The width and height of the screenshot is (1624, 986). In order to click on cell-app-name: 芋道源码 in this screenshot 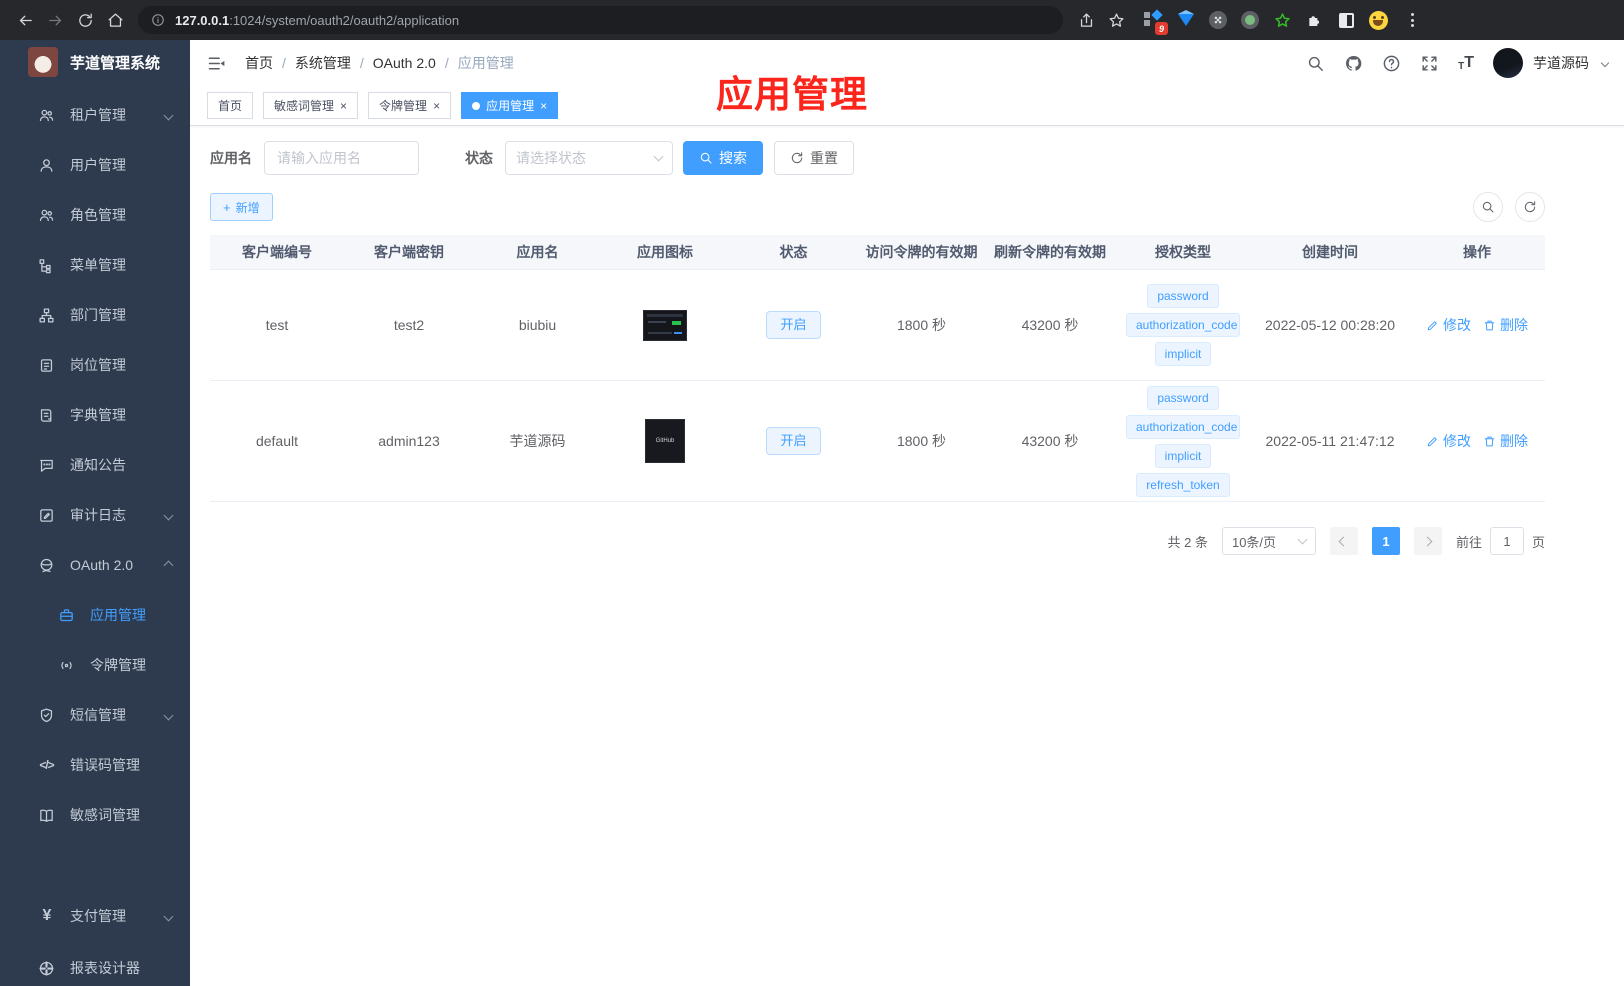, I will do `click(537, 441)`.